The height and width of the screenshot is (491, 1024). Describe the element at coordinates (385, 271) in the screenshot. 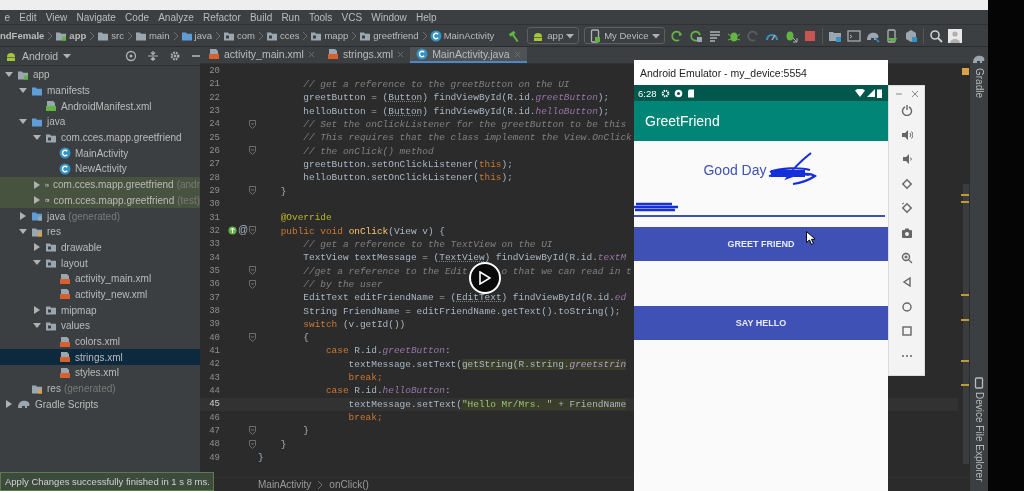

I see `code-line: //get a reference to the Edit` at that location.